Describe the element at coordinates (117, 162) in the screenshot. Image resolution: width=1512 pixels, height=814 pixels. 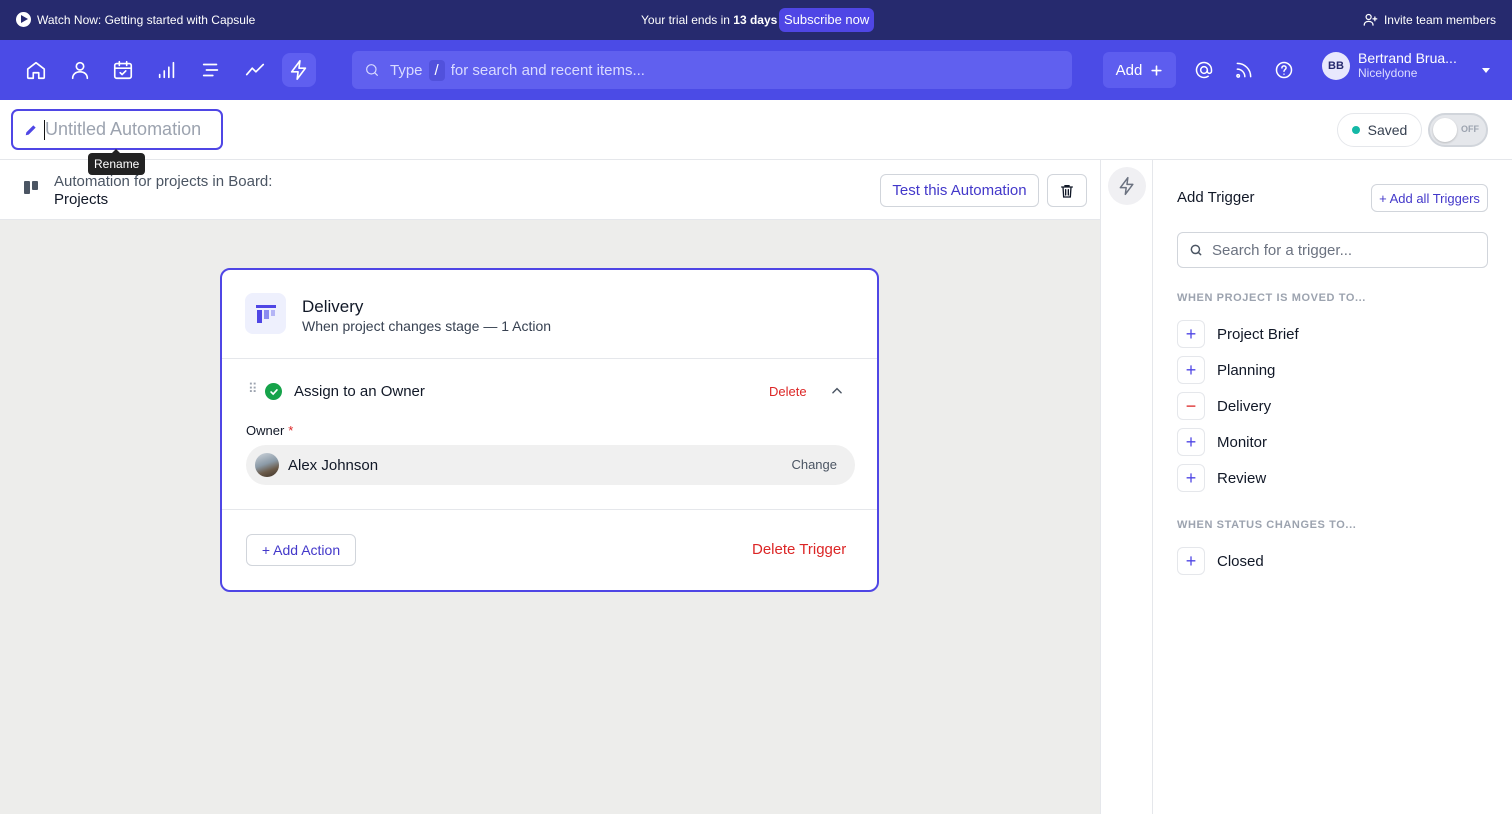
I see `rename-tooltip: Rename` at that location.